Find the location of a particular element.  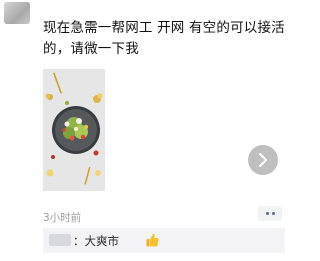

post-text: 现在急需一帮网工 开网 有空的可以接活的，请微一下我 is located at coordinates (164, 38).